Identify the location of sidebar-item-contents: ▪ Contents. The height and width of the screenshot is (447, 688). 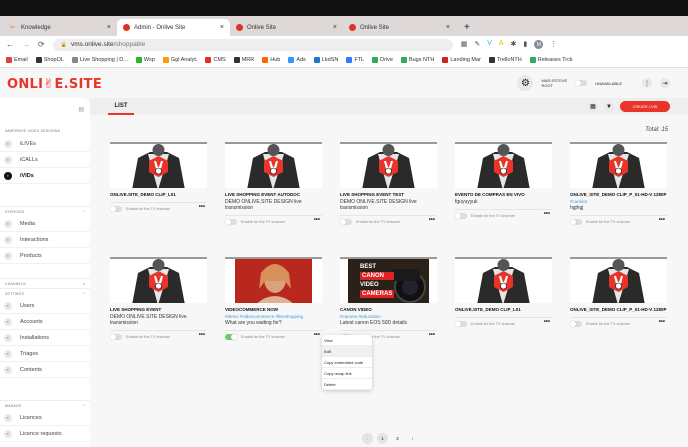
(45, 370).